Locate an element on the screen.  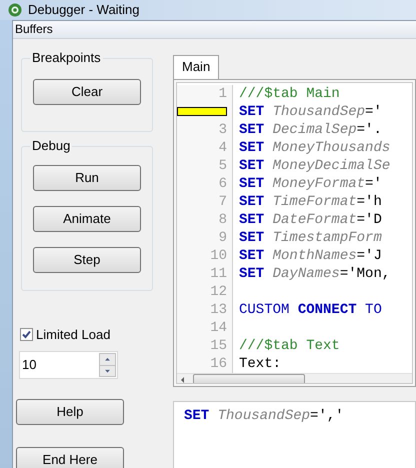
code-line: SET DecimalSep='. is located at coordinates (310, 129).